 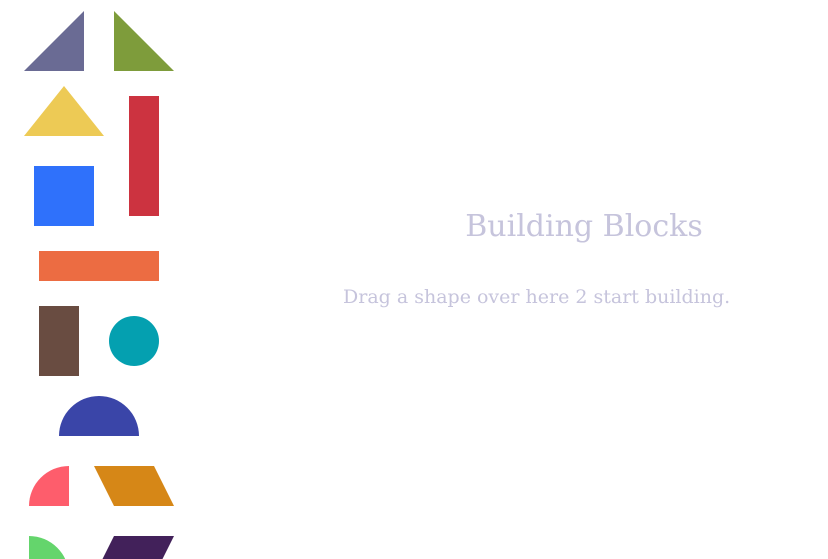 What do you see at coordinates (584, 226) in the screenshot?
I see `canvas-title: Building Blocks` at bounding box center [584, 226].